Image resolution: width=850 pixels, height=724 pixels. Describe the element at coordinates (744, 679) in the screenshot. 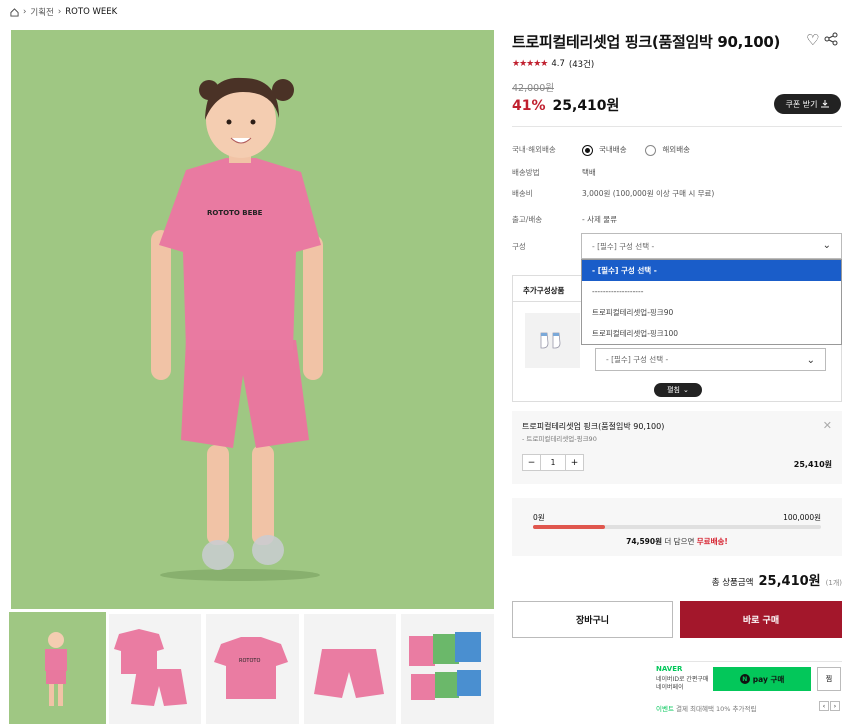

I see `npay-icon: N` at that location.